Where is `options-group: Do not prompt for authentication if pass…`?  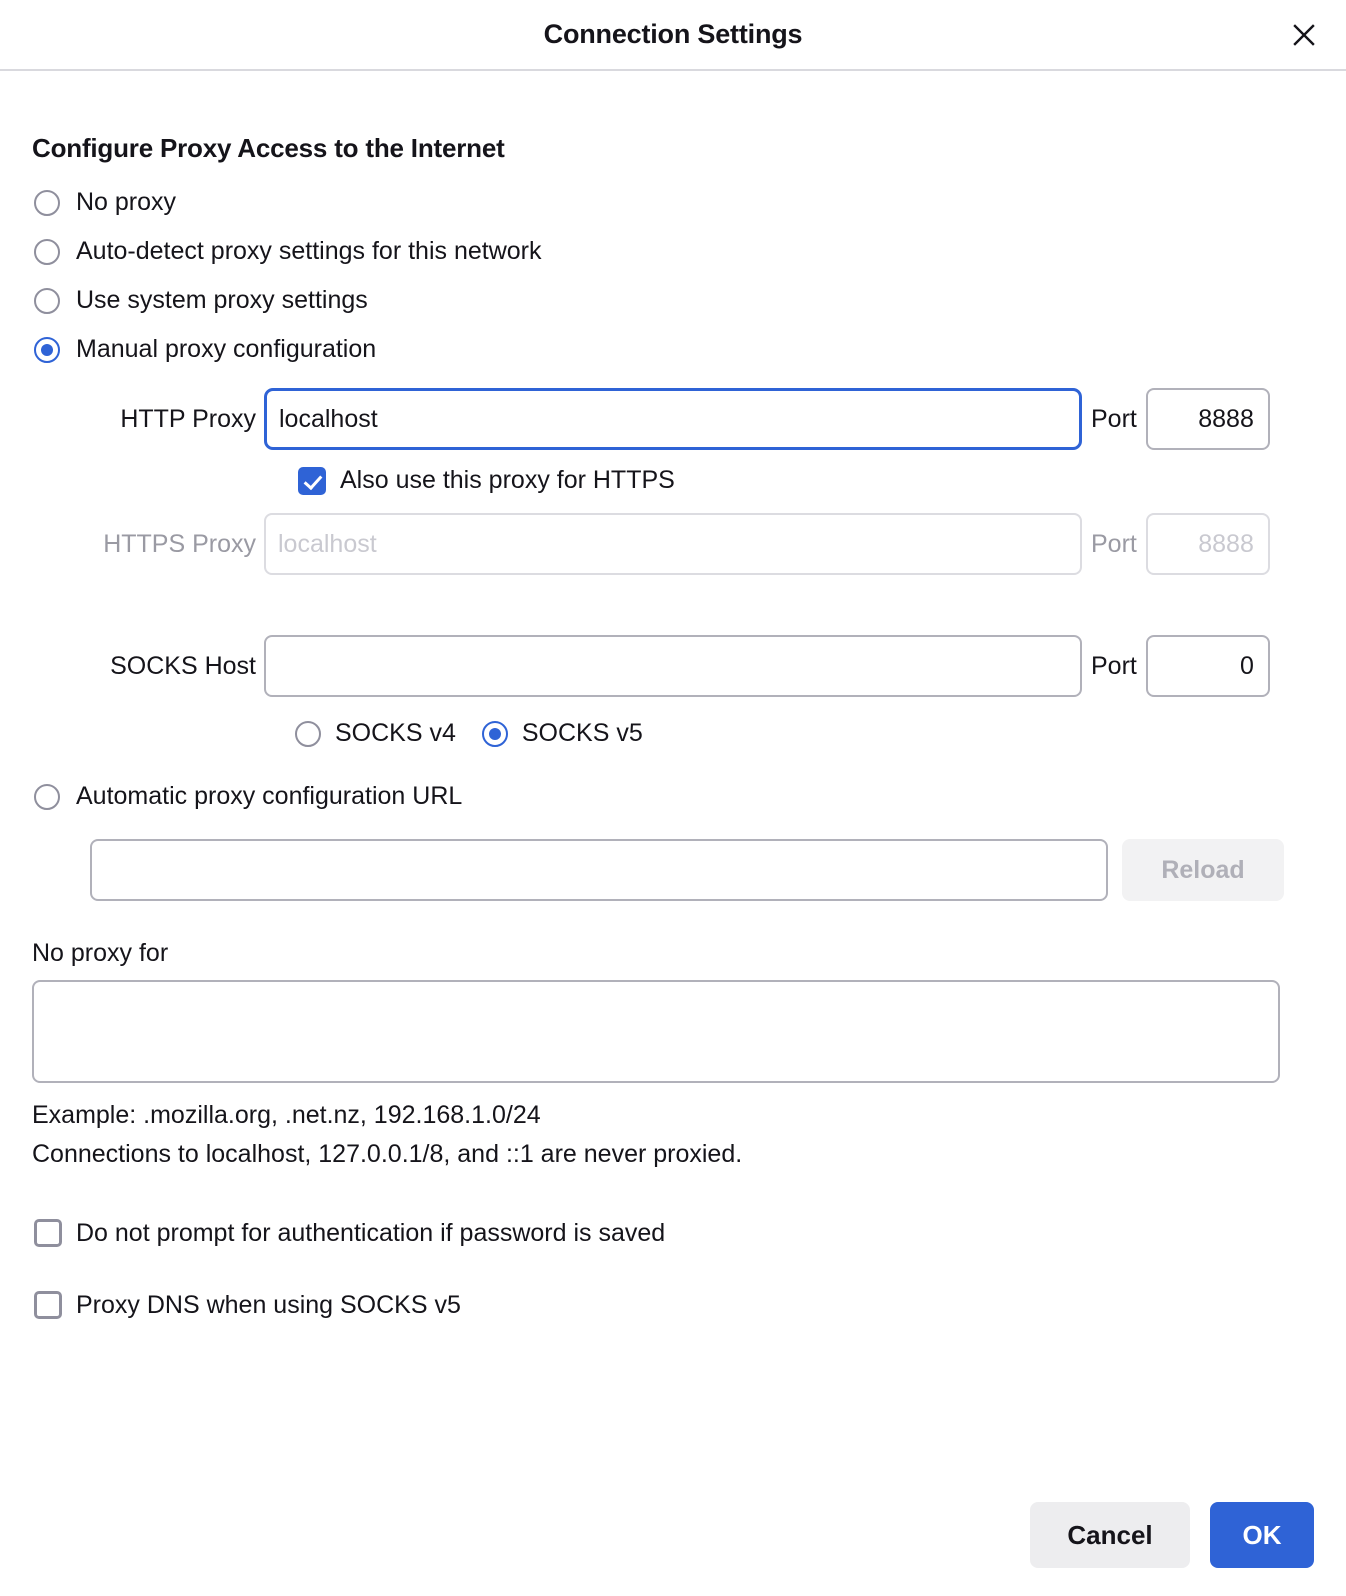 options-group: Do not prompt for authentication if pass… is located at coordinates (673, 1269).